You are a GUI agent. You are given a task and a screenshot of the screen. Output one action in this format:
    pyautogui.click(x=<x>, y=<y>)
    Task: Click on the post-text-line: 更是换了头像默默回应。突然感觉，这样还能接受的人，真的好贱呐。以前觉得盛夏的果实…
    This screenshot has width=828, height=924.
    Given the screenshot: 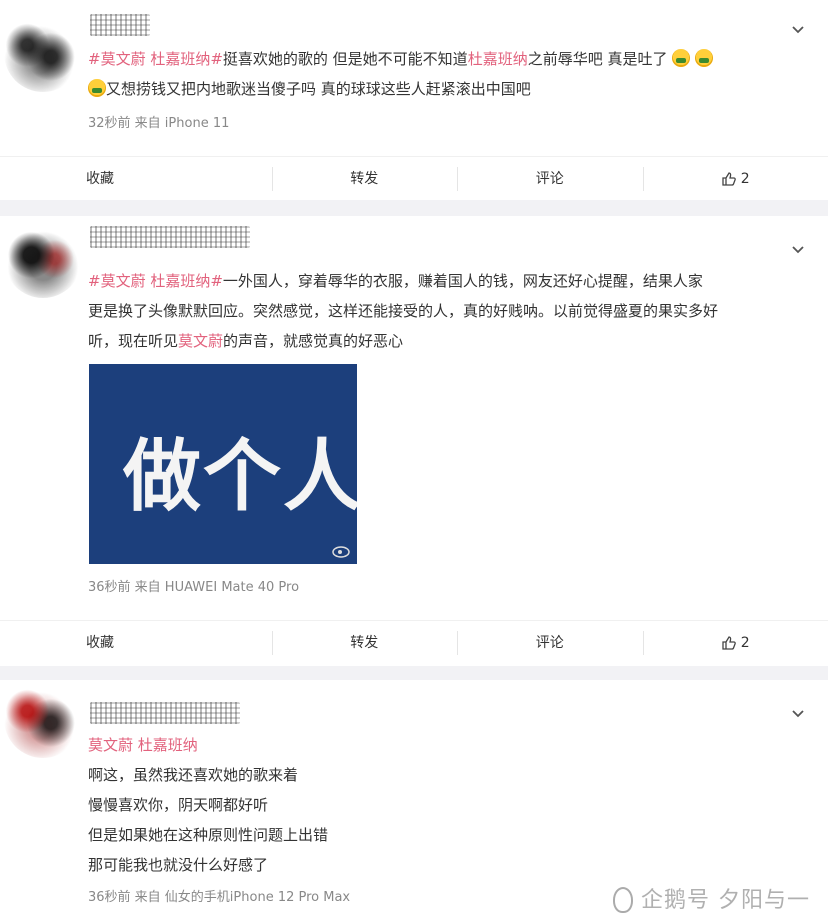 What is the action you would take?
    pyautogui.click(x=403, y=311)
    